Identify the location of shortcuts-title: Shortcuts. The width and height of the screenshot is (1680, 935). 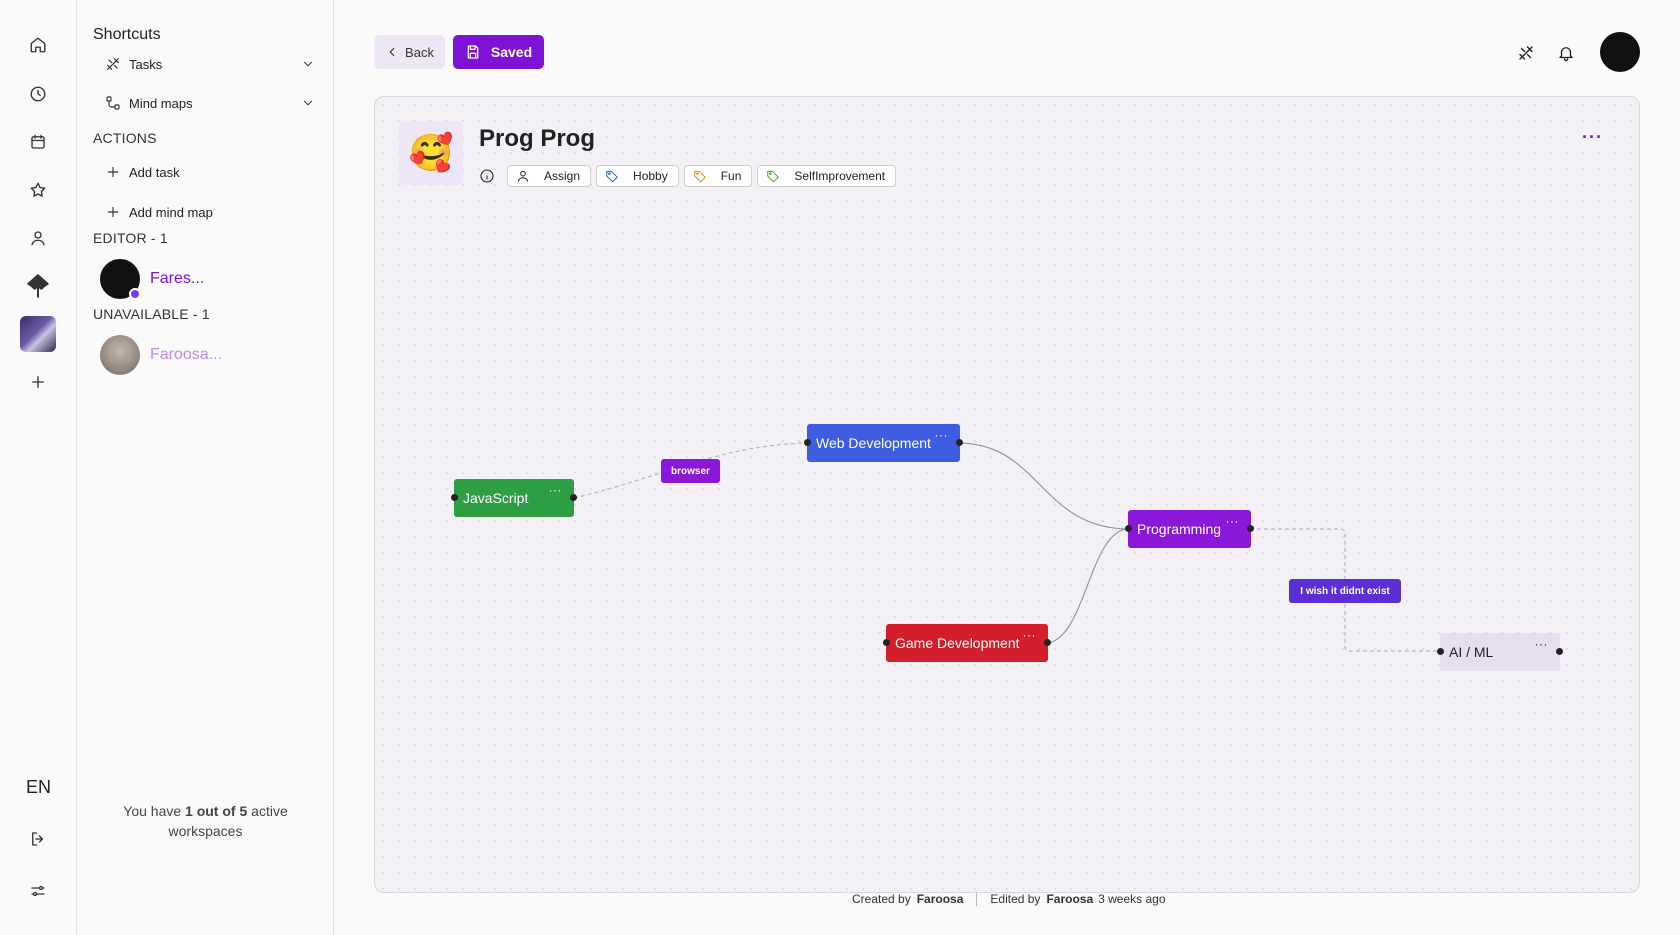
(127, 34).